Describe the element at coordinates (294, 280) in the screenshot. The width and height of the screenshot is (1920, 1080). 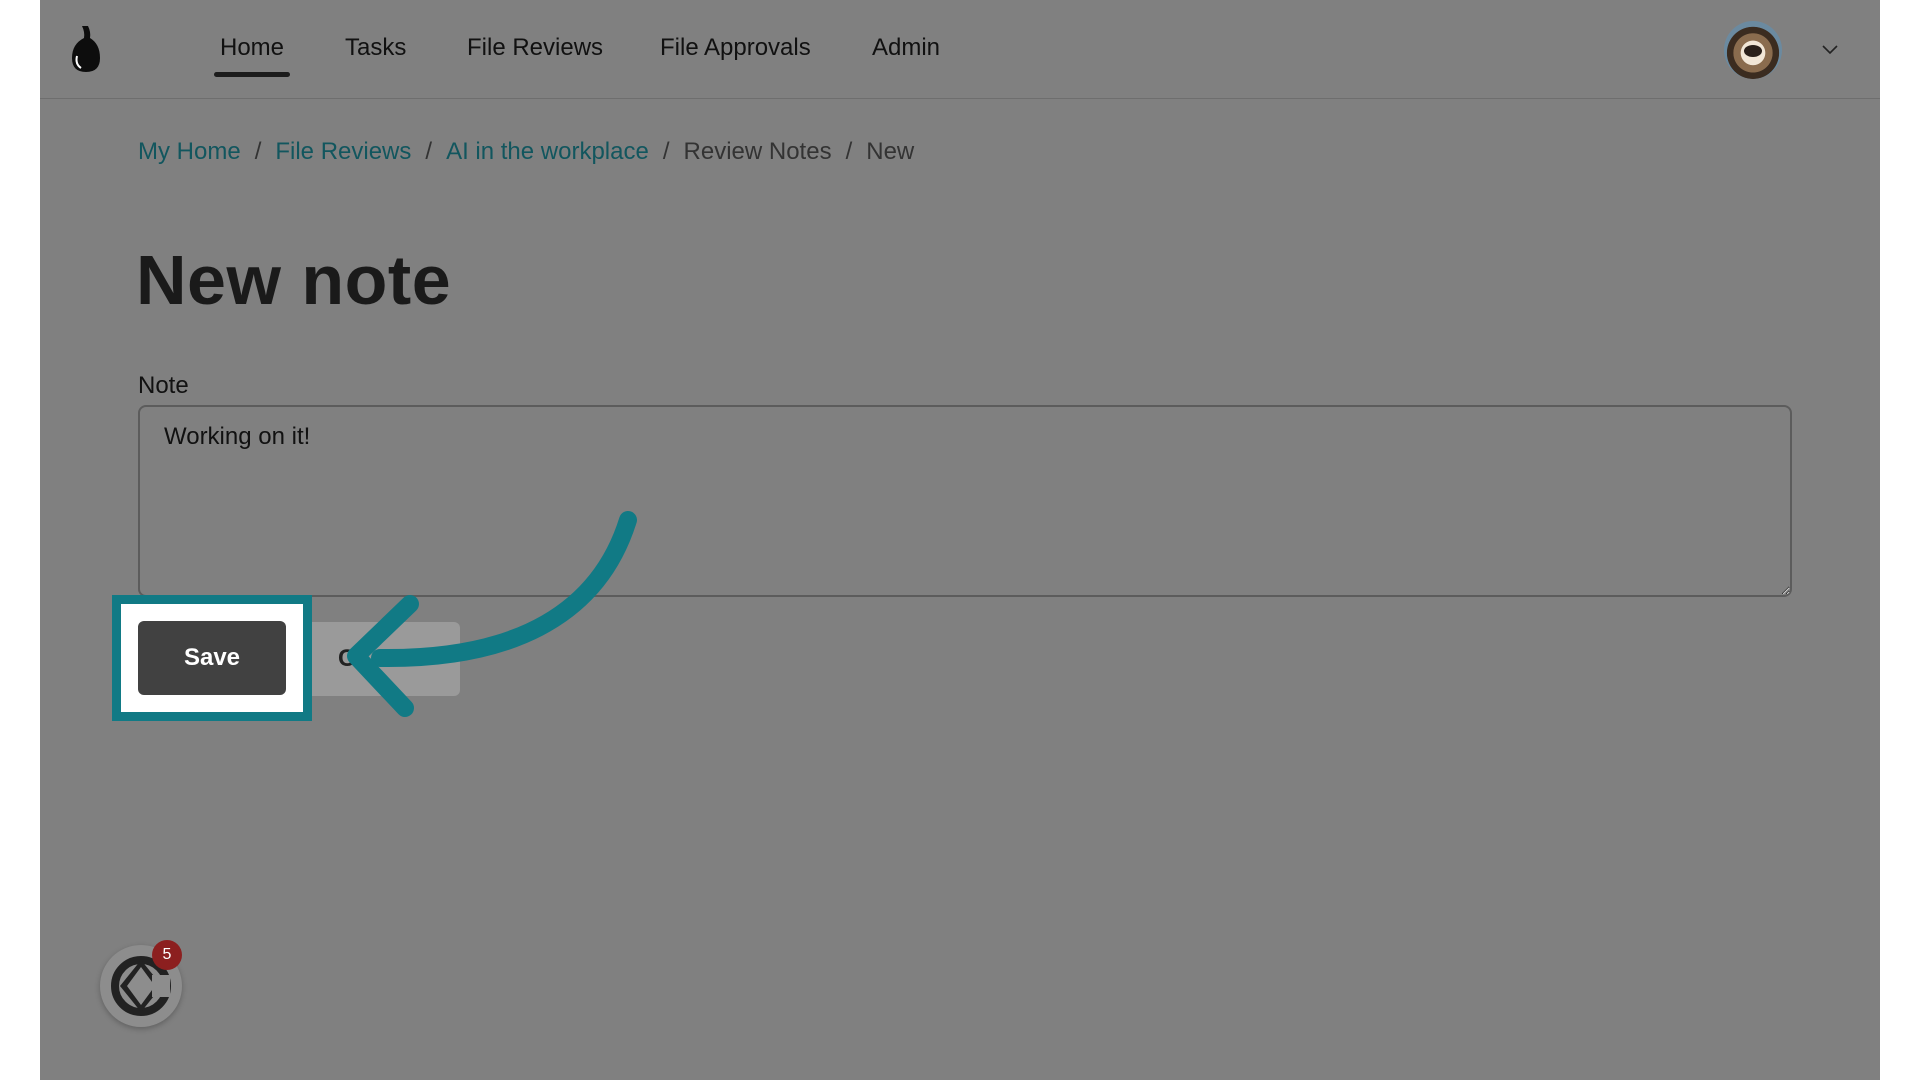
I see `page-title: New note` at that location.